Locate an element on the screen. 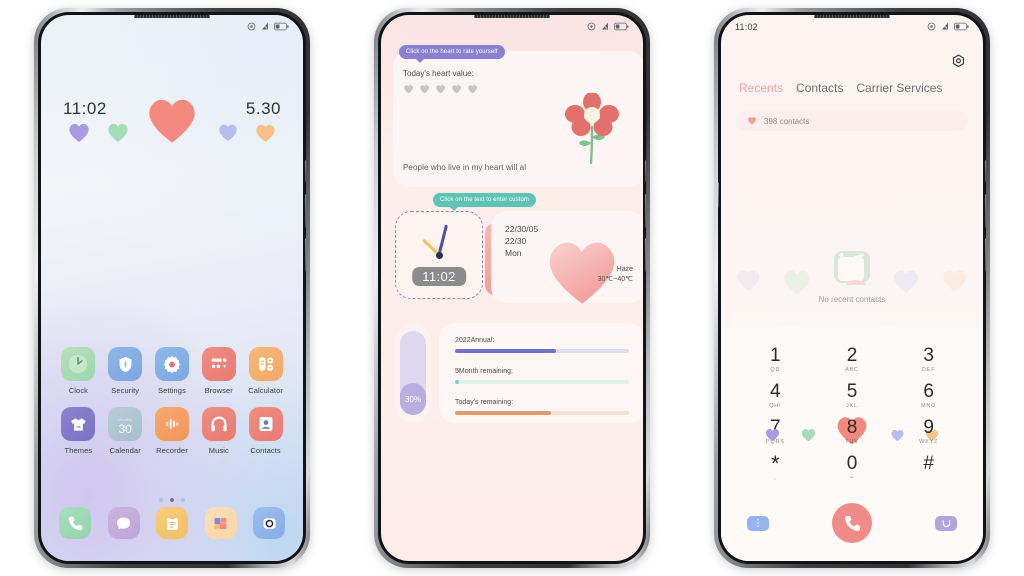  key-number: 3 is located at coordinates (928, 355).